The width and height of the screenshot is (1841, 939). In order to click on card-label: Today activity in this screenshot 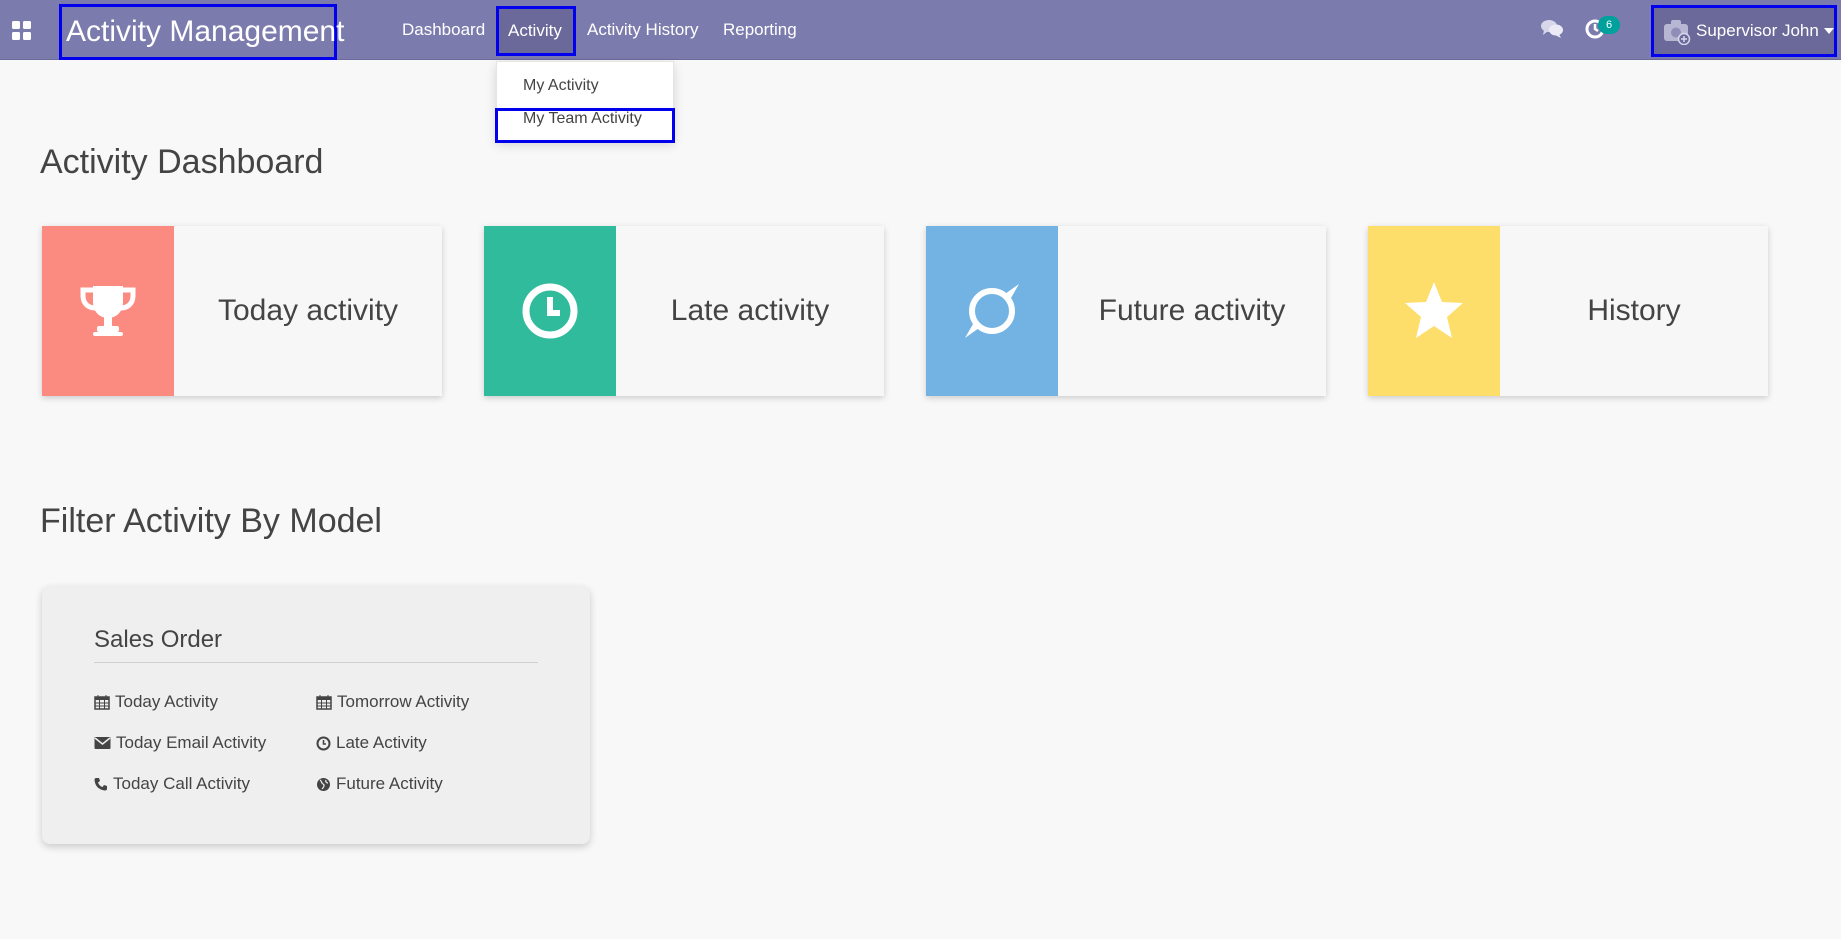, I will do `click(308, 310)`.